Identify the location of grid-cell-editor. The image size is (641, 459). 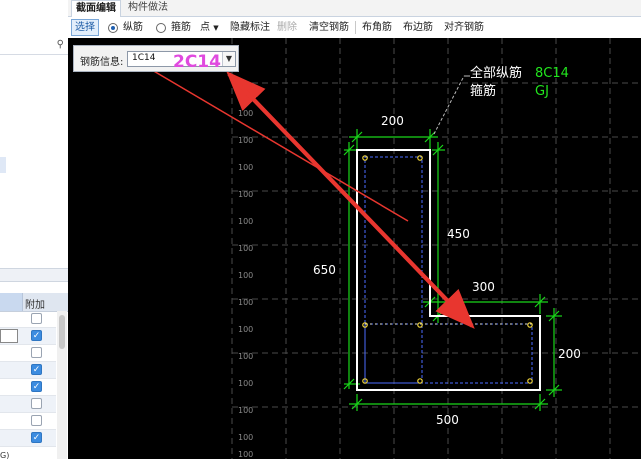
(9, 336).